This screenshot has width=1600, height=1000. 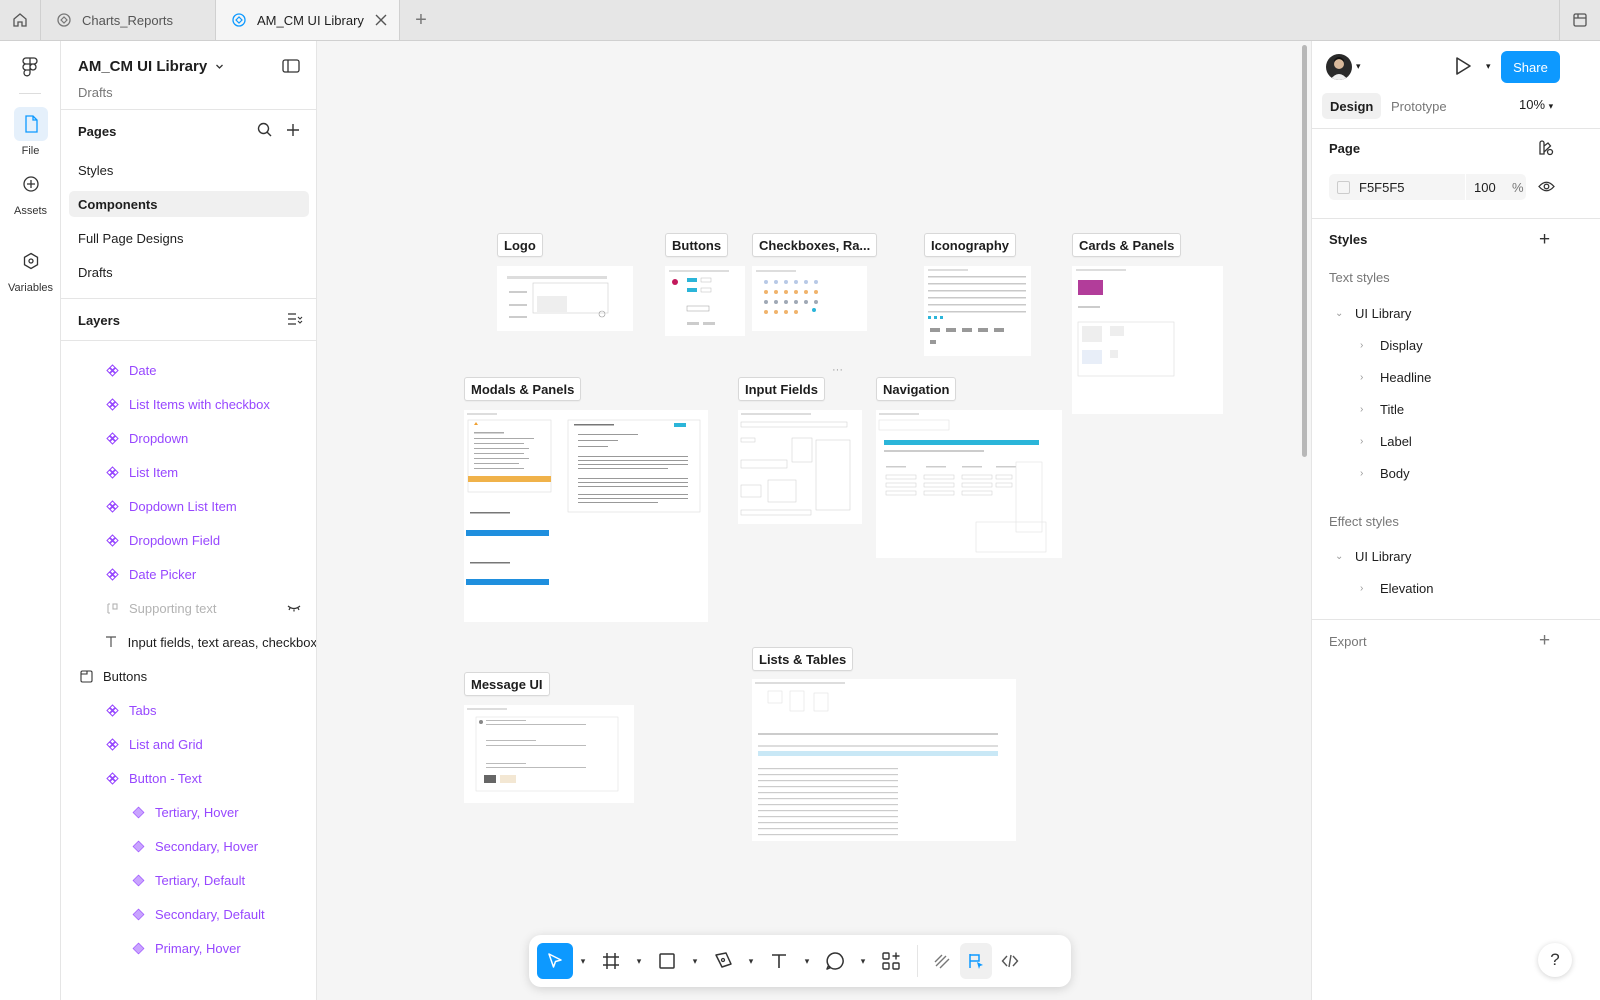 What do you see at coordinates (1343, 187) in the screenshot?
I see `color-swatch` at bounding box center [1343, 187].